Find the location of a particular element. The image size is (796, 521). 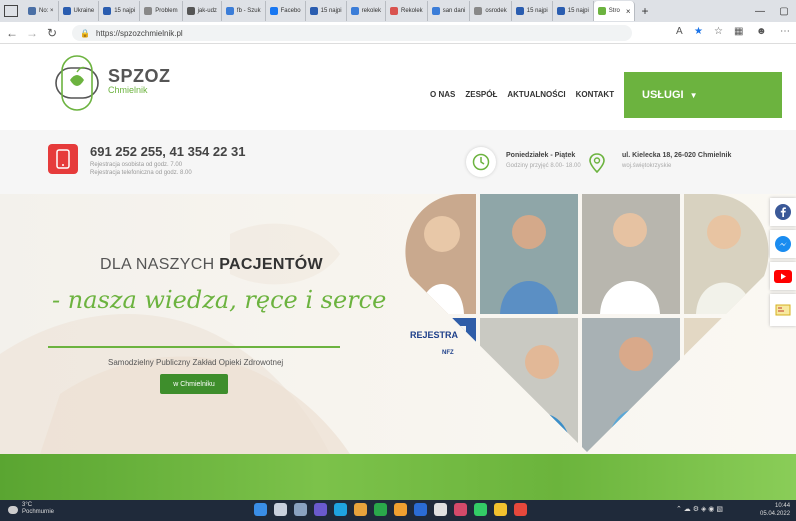

minimize-icon: — is located at coordinates (760, 11).